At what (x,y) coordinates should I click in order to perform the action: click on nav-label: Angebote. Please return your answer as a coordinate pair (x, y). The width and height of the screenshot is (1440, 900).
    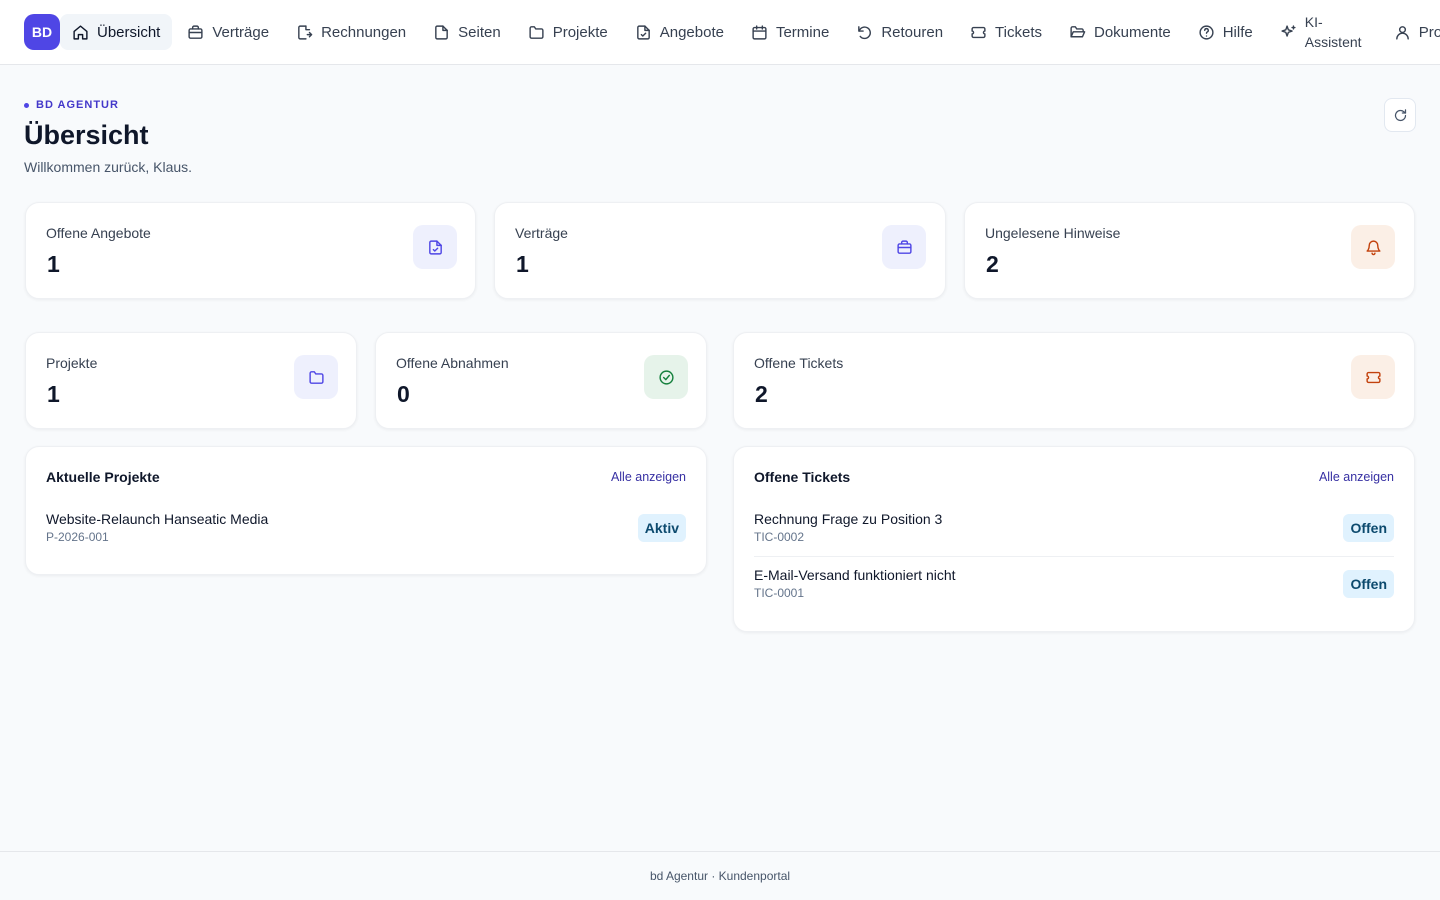
    Looking at the image, I should click on (691, 32).